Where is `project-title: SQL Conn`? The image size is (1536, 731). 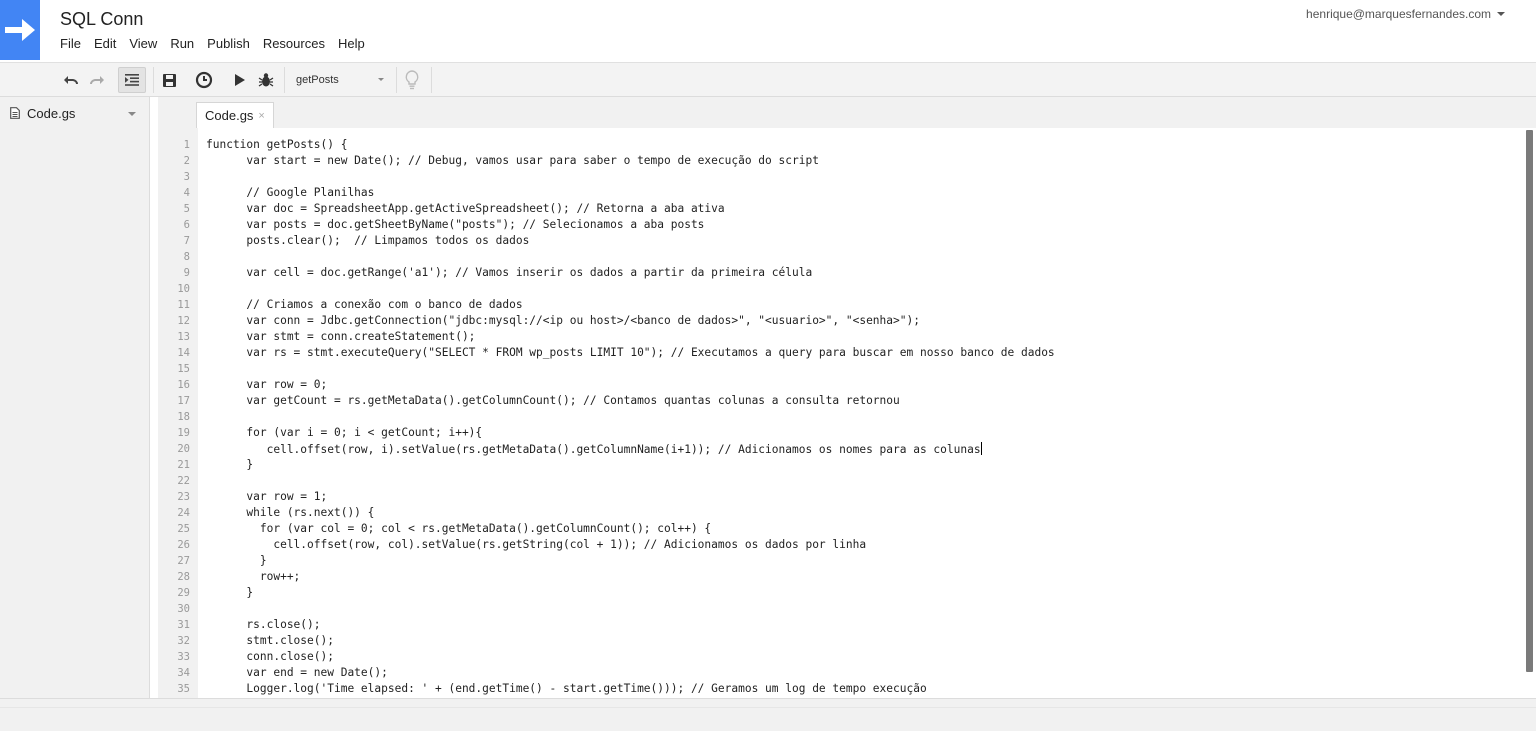 project-title: SQL Conn is located at coordinates (101, 19).